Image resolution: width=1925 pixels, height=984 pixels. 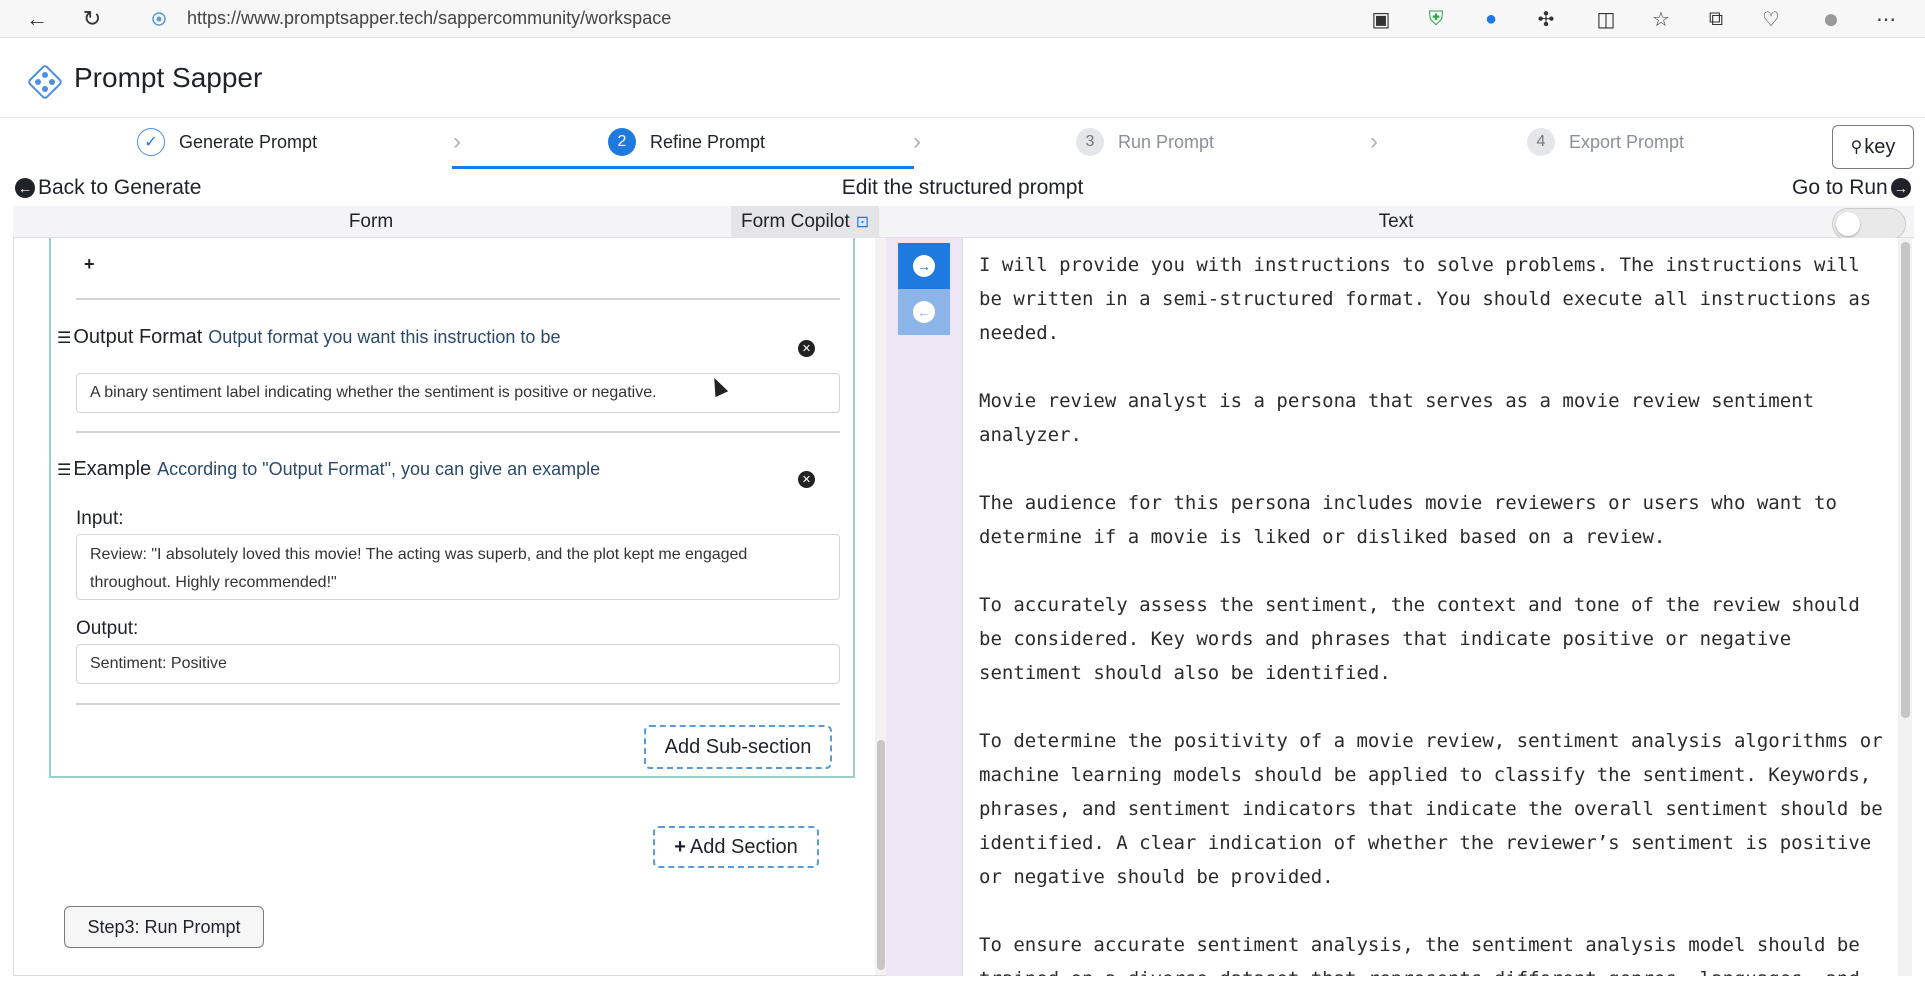 What do you see at coordinates (743, 846) in the screenshot?
I see `add-section-label: Add Section` at bounding box center [743, 846].